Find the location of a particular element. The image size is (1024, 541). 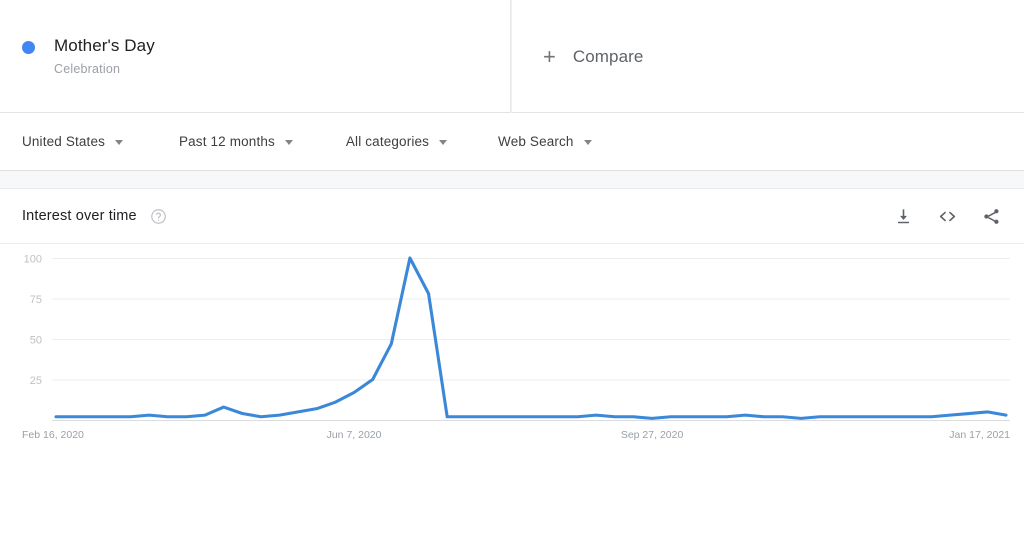

filter-category-label: All categories is located at coordinates (387, 141).